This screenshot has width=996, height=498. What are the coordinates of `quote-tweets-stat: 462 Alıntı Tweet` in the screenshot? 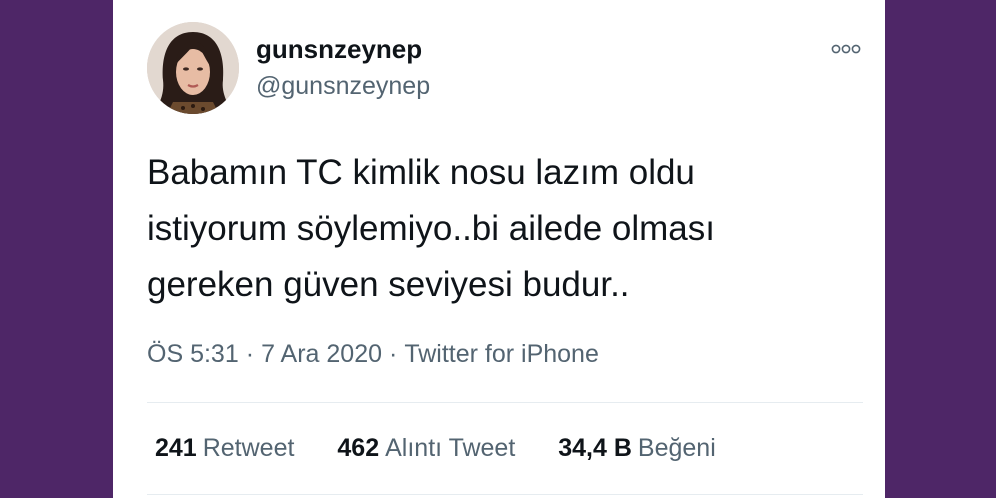 It's located at (426, 448).